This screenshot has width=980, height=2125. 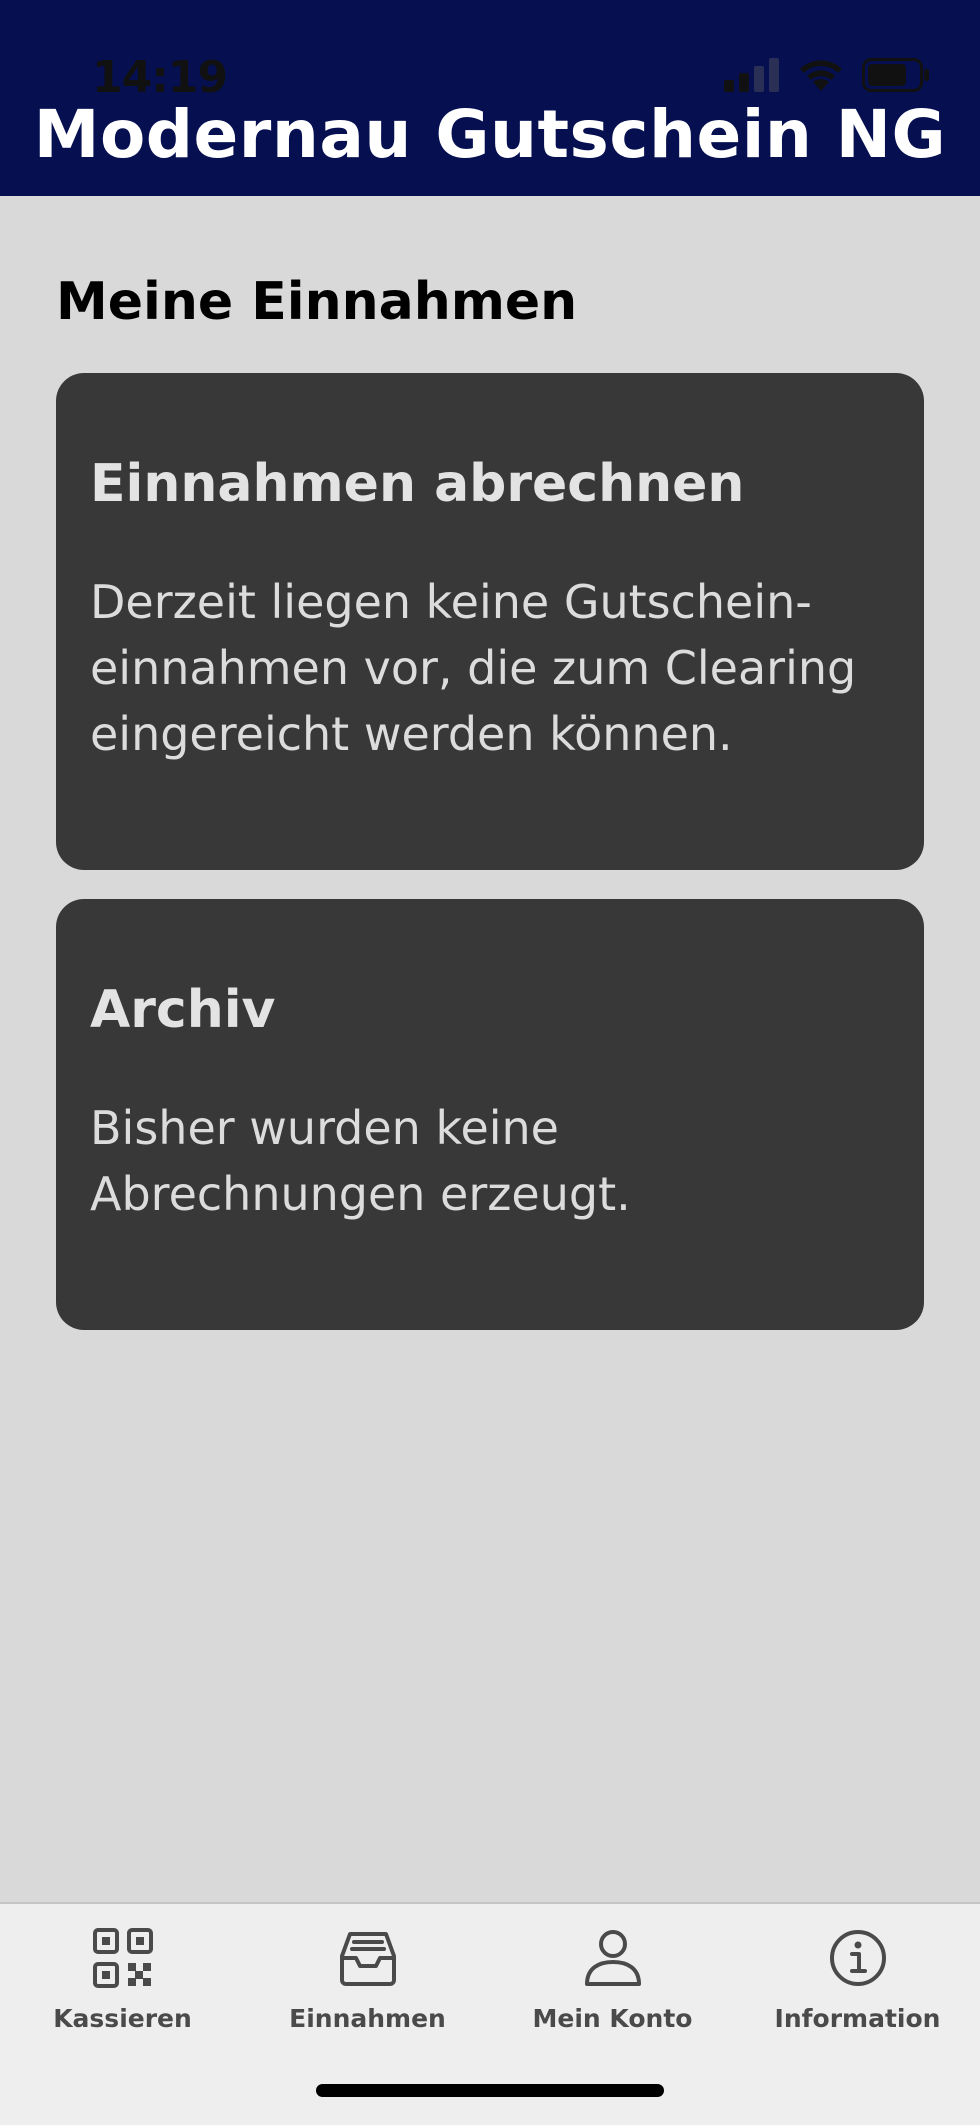 I want to click on inbox-tray-icon, so click(x=367, y=1959).